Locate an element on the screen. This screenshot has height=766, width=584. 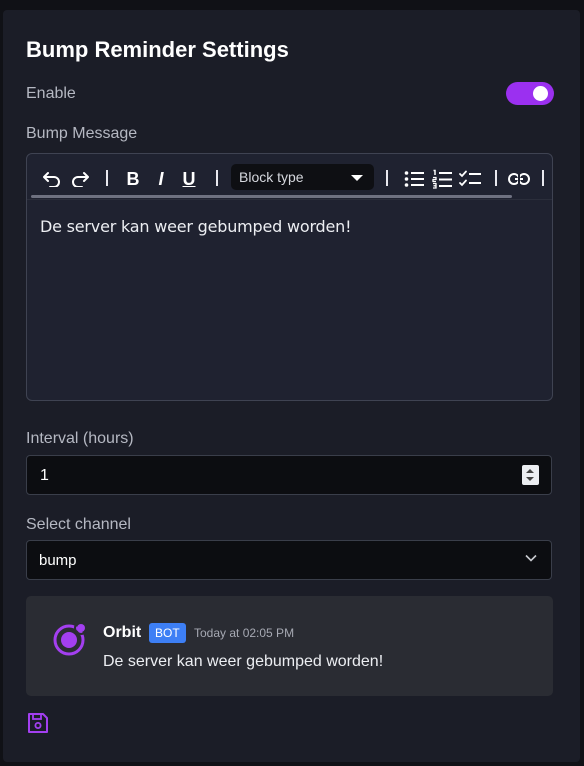
channel-value: bump is located at coordinates (58, 560).